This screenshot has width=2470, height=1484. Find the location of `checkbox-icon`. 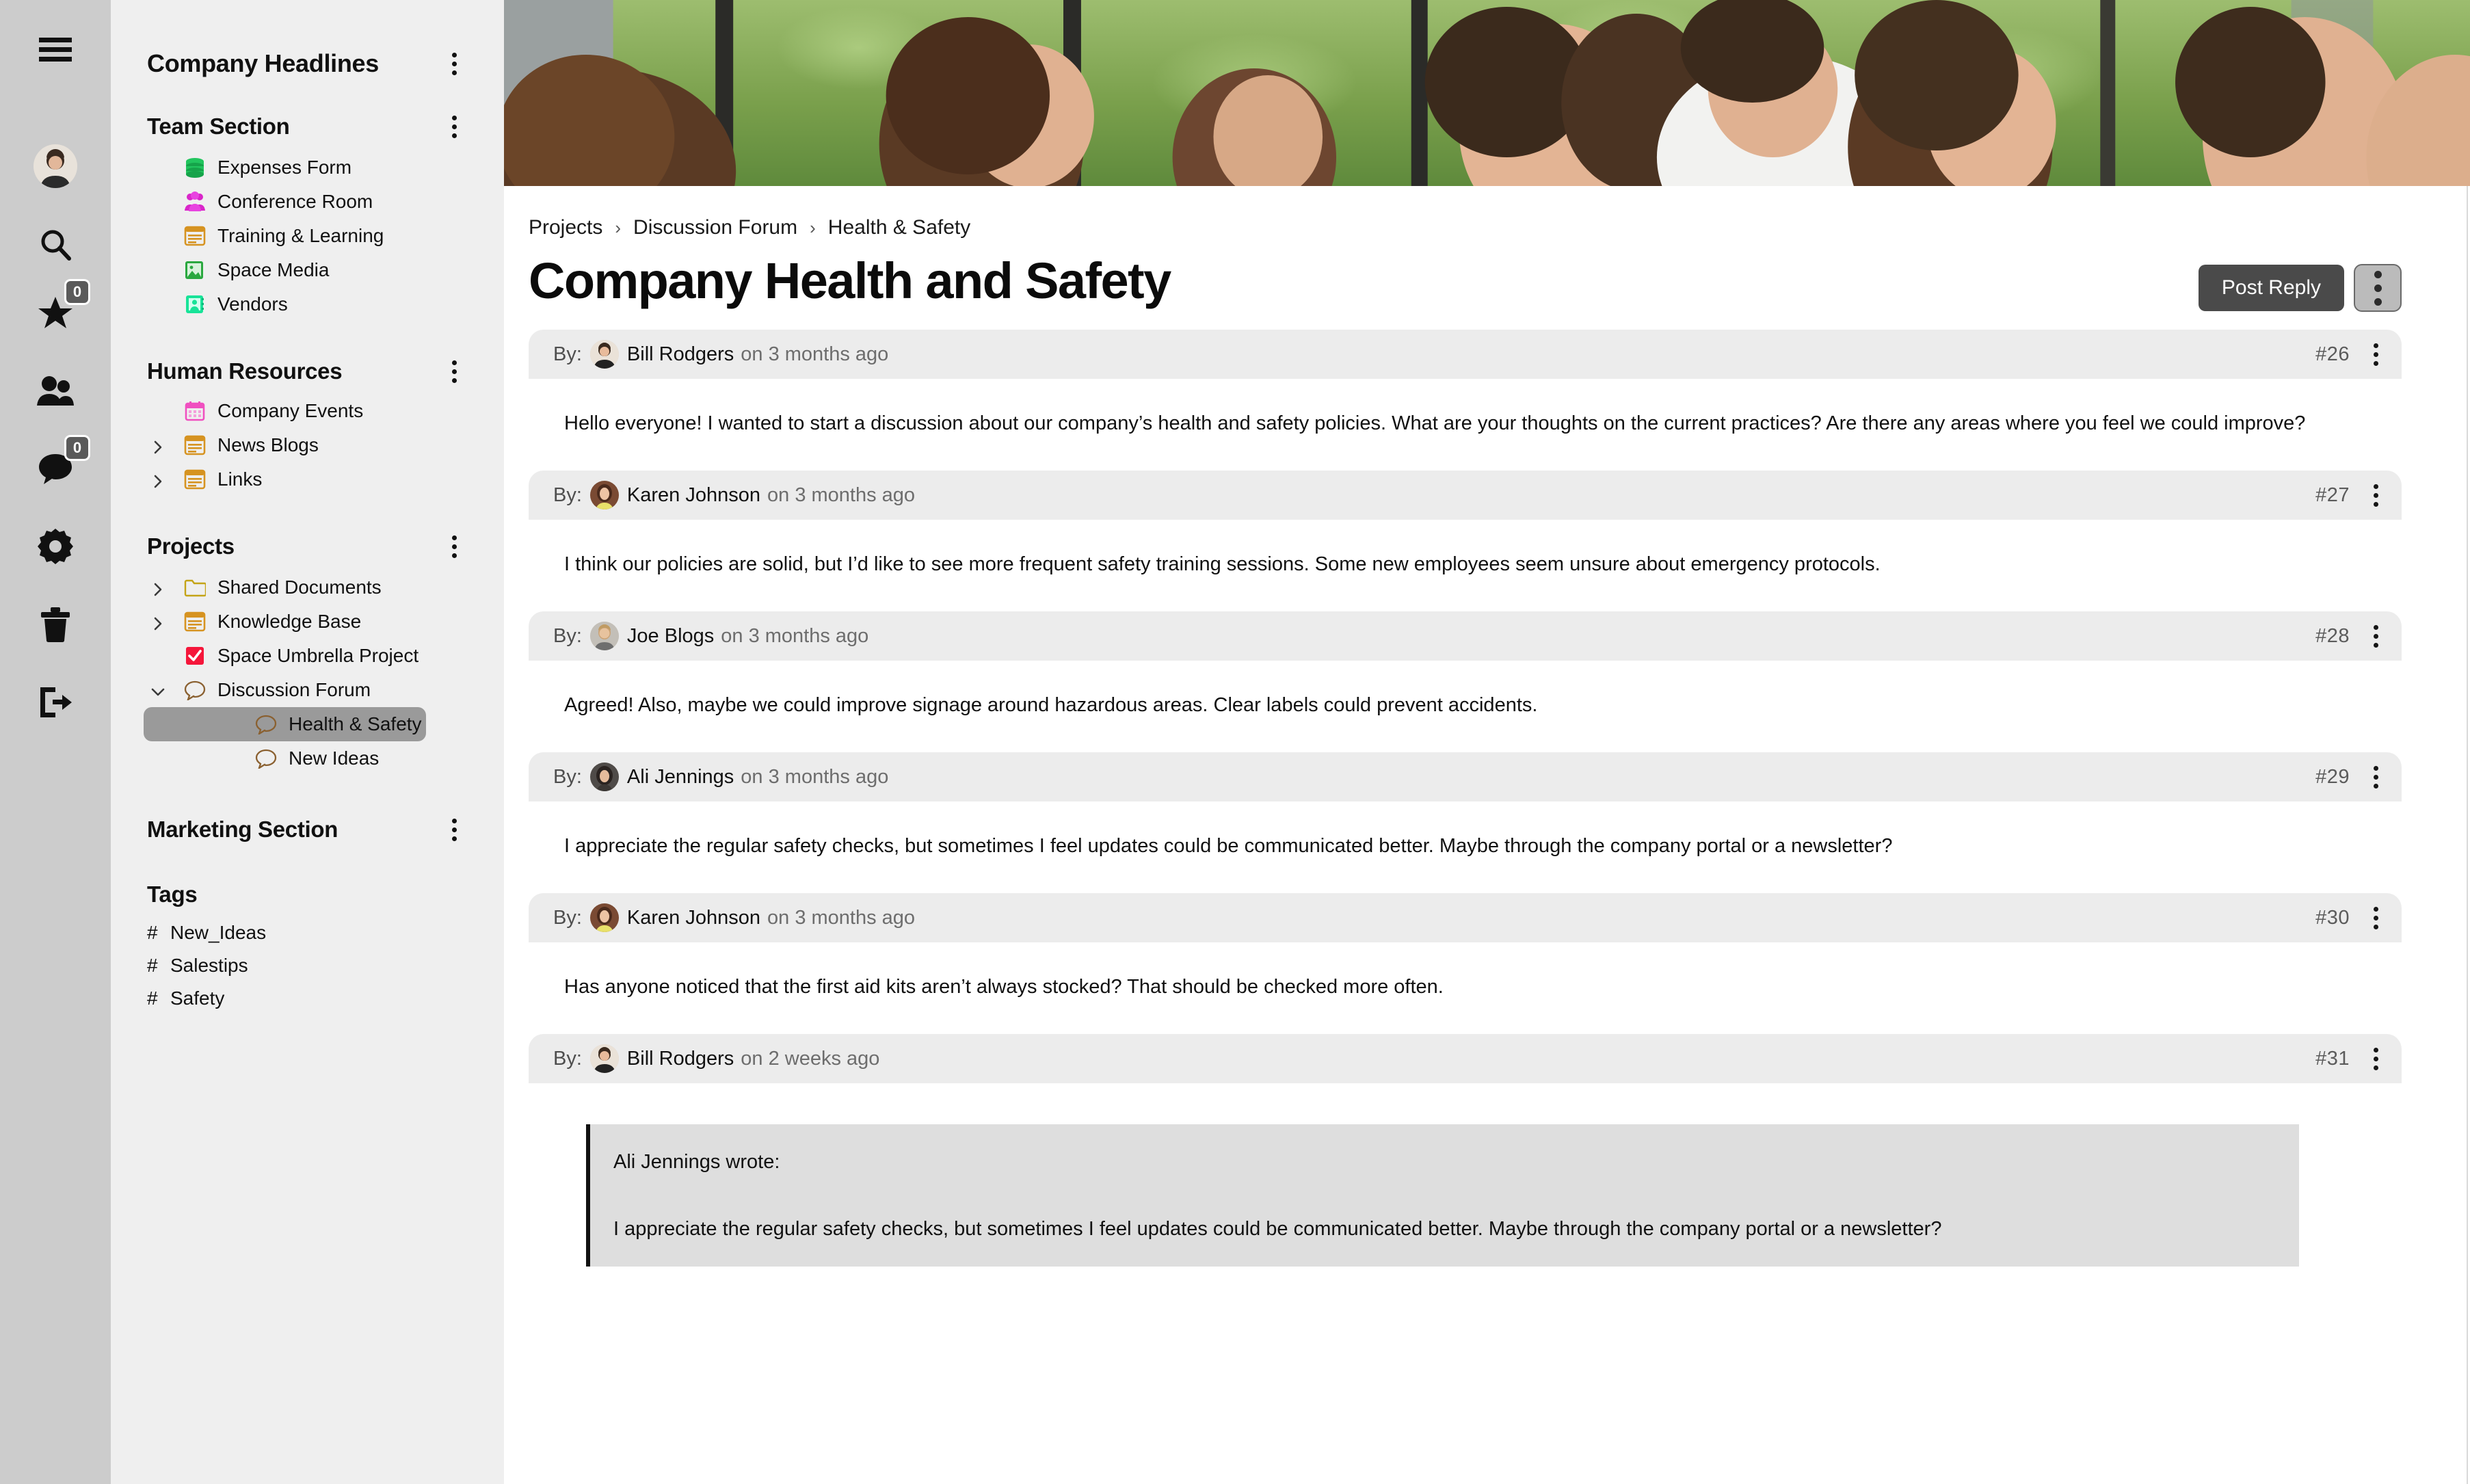

checkbox-icon is located at coordinates (195, 656).